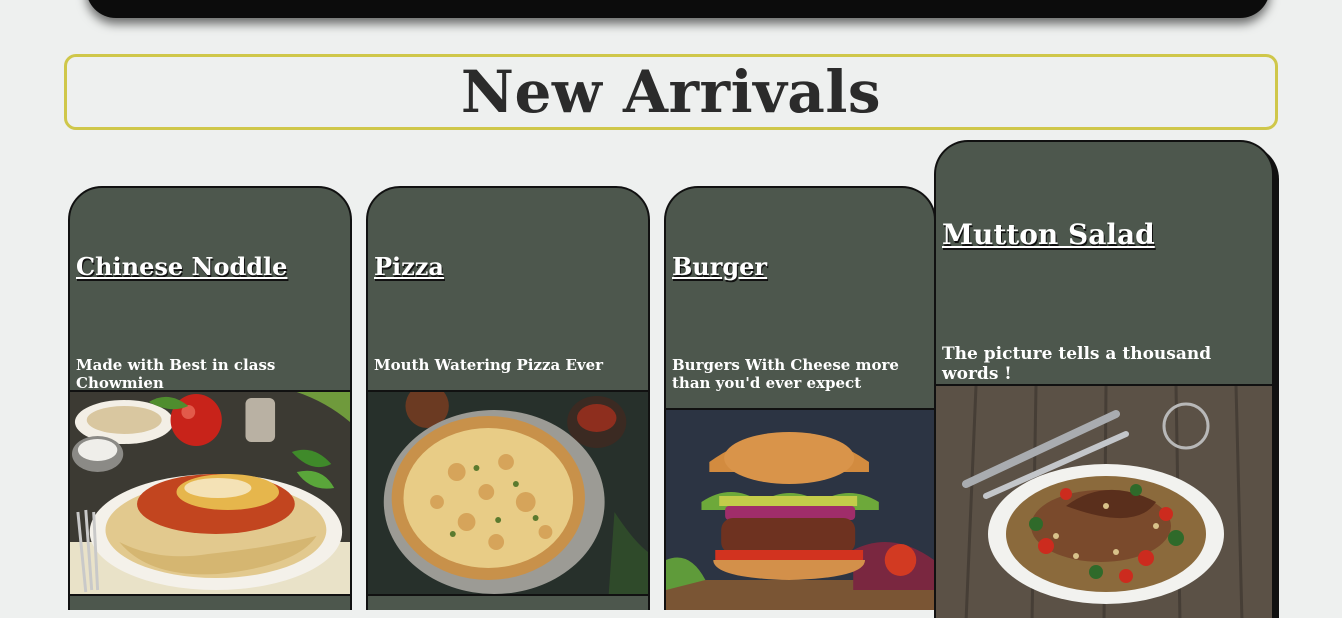 The height and width of the screenshot is (618, 1342). I want to click on section-title: New Arrivals, so click(671, 92).